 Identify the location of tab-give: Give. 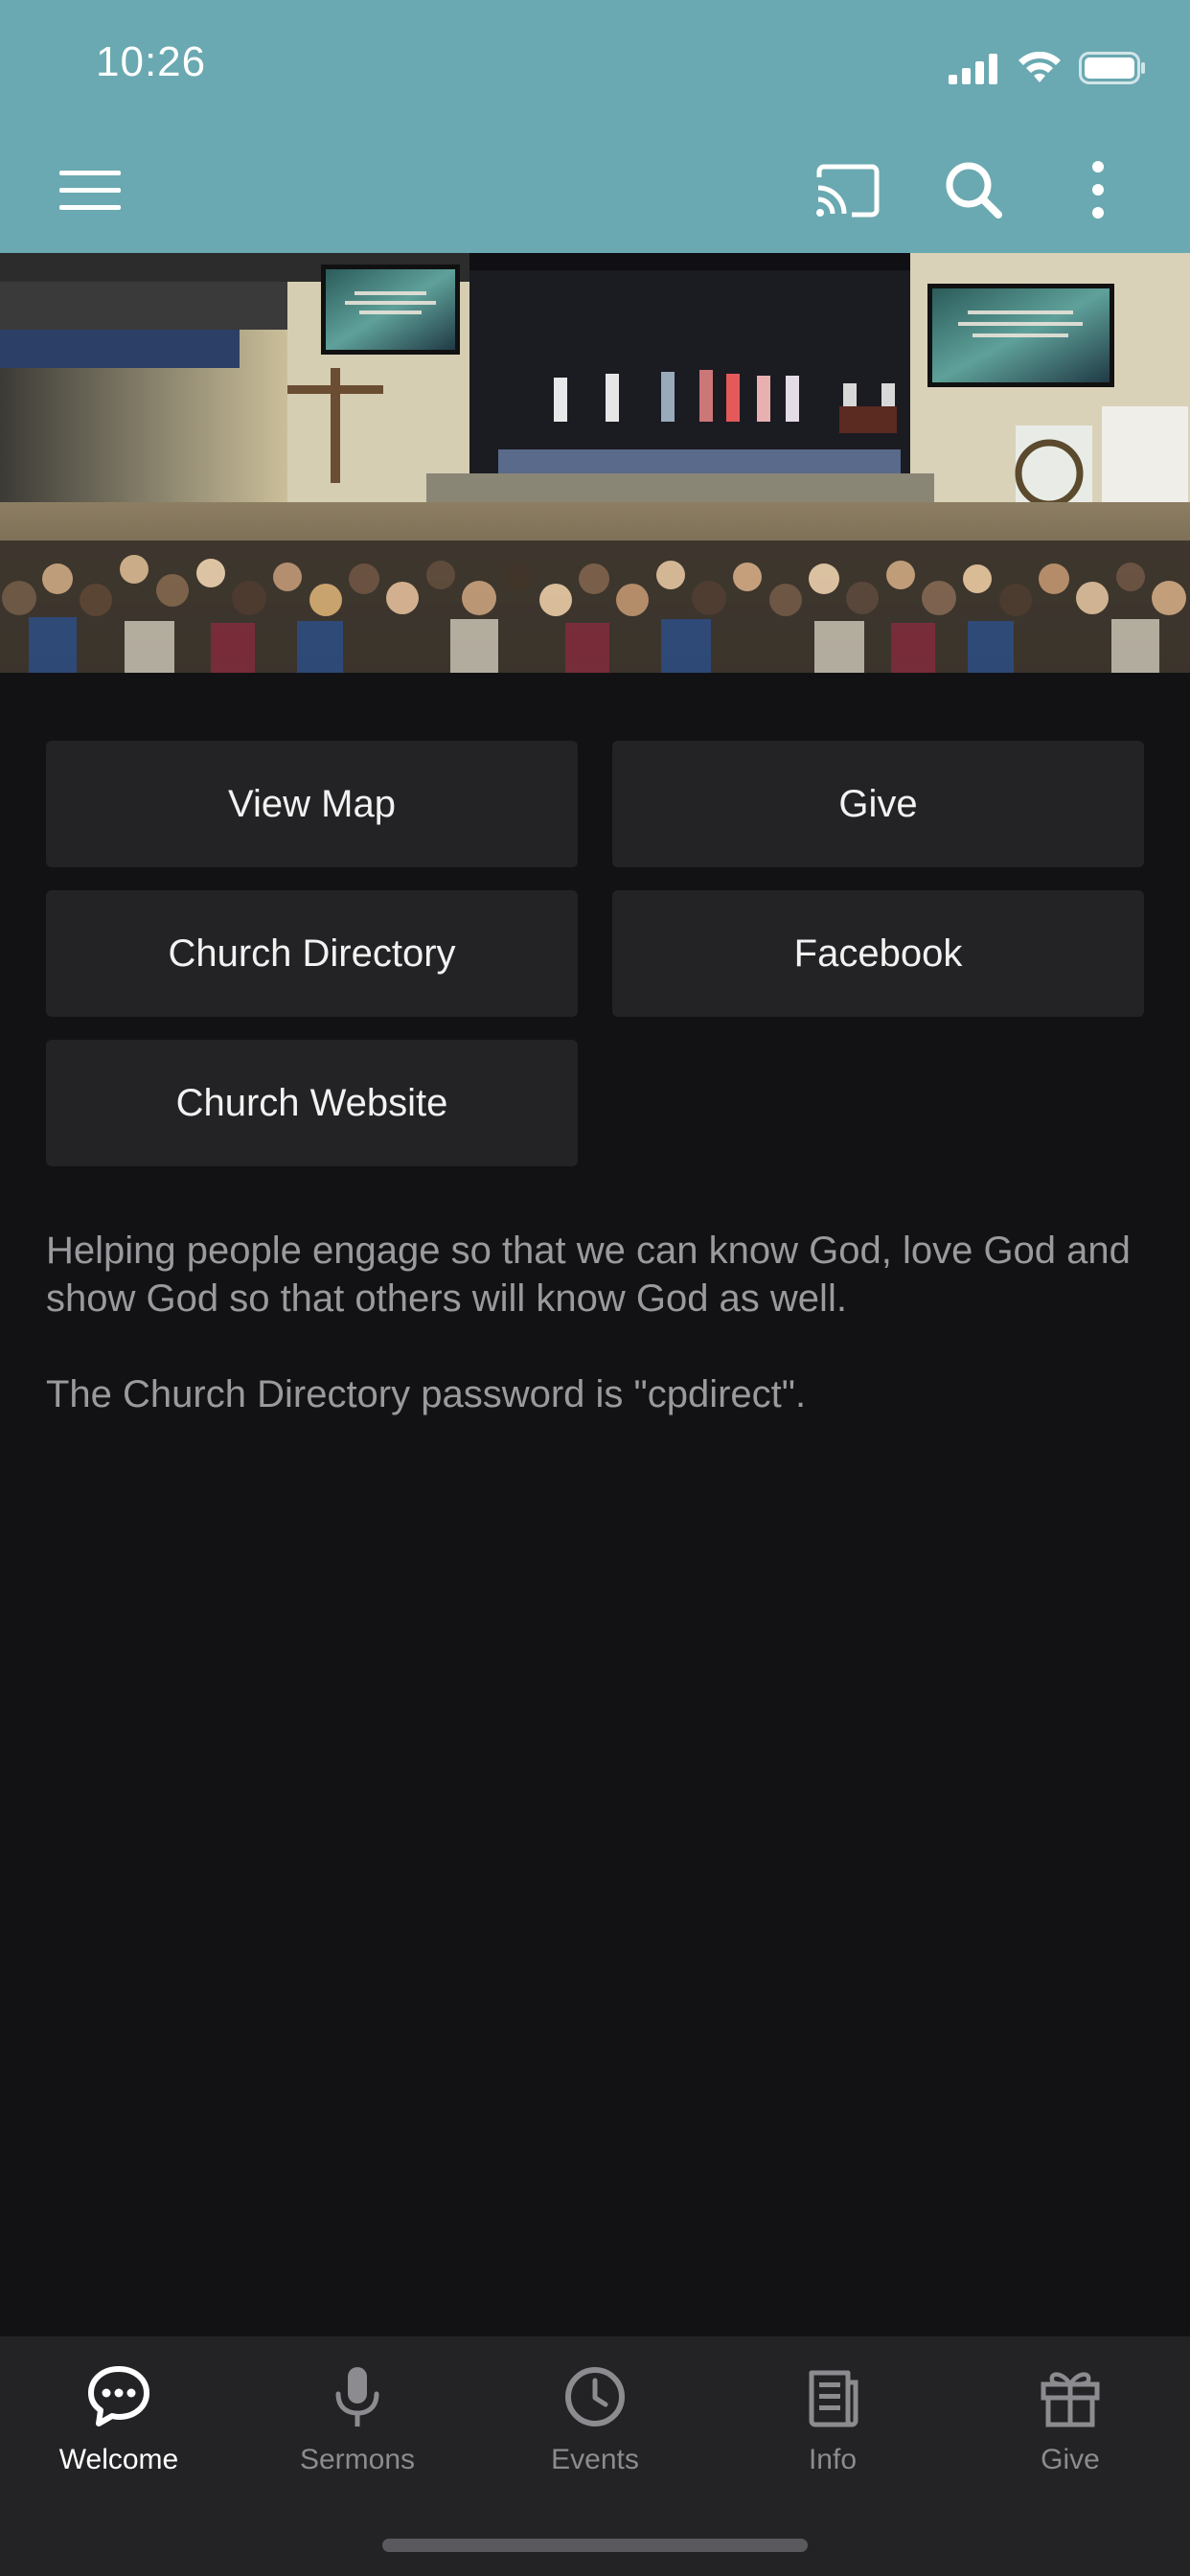
(1070, 2417).